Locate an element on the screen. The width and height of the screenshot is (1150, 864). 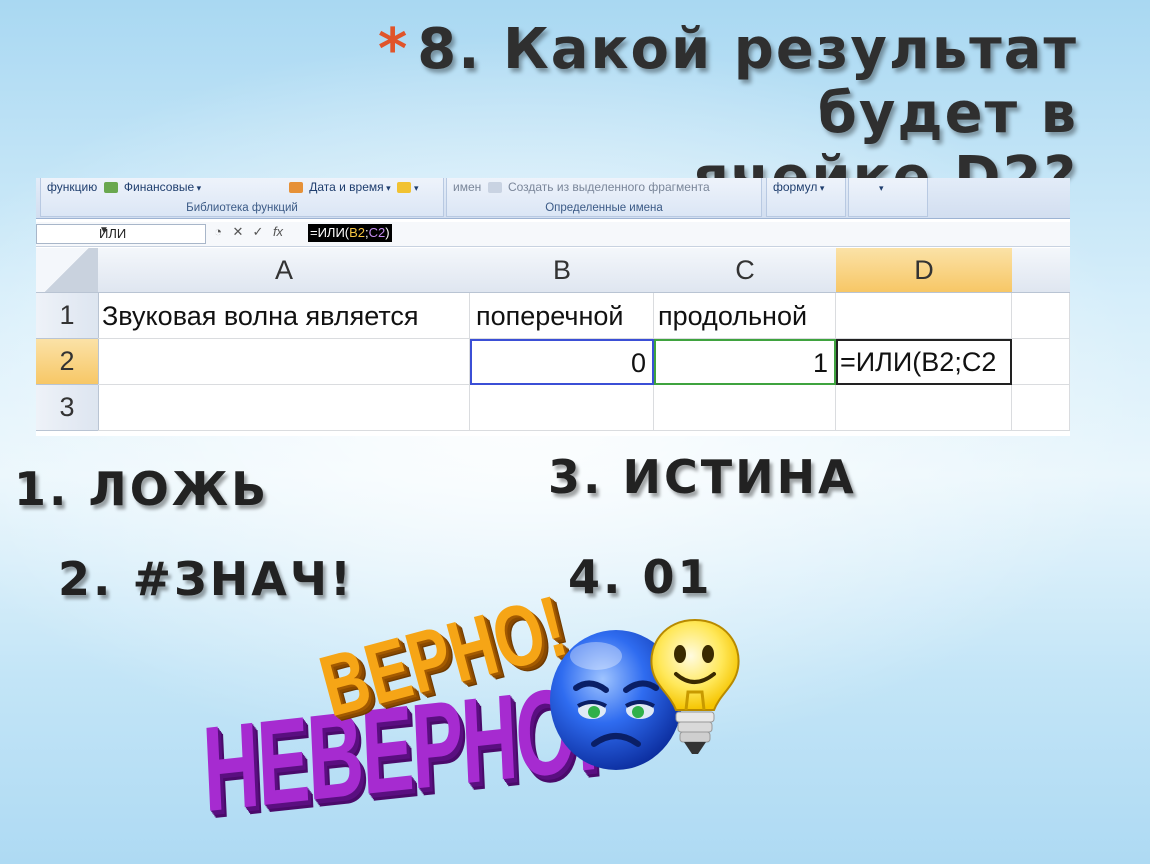
more-functions-icon is located at coordinates (404, 188).